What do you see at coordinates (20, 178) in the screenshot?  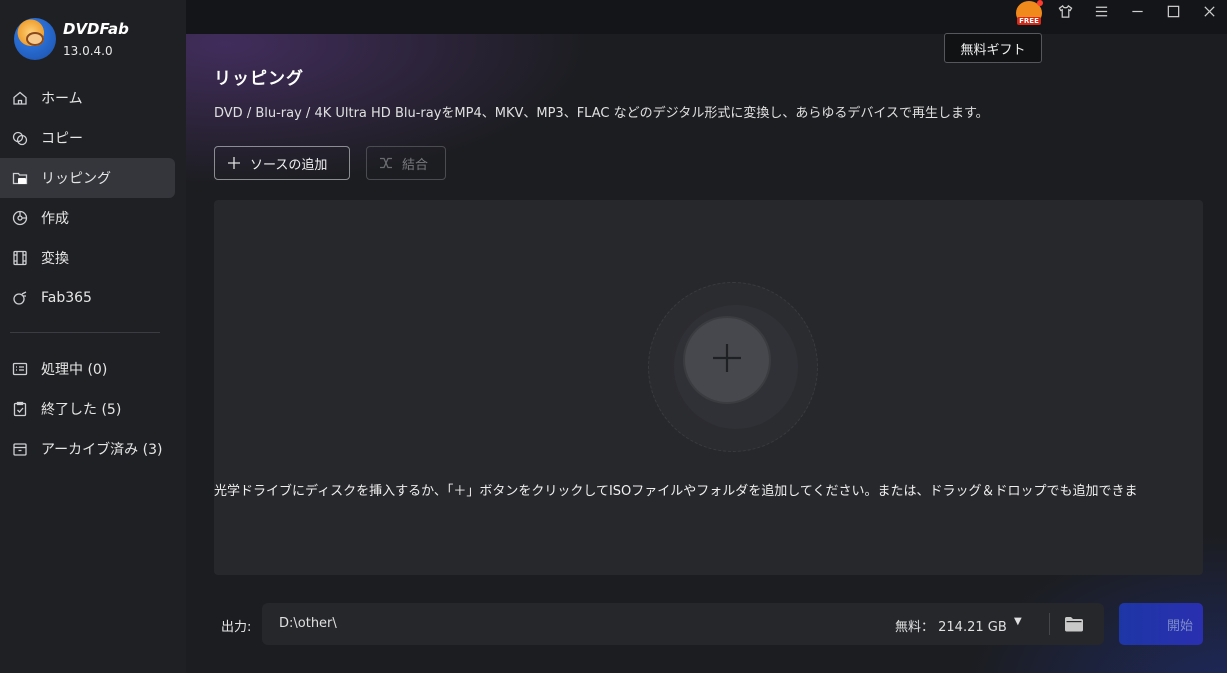 I see `ripper-icon` at bounding box center [20, 178].